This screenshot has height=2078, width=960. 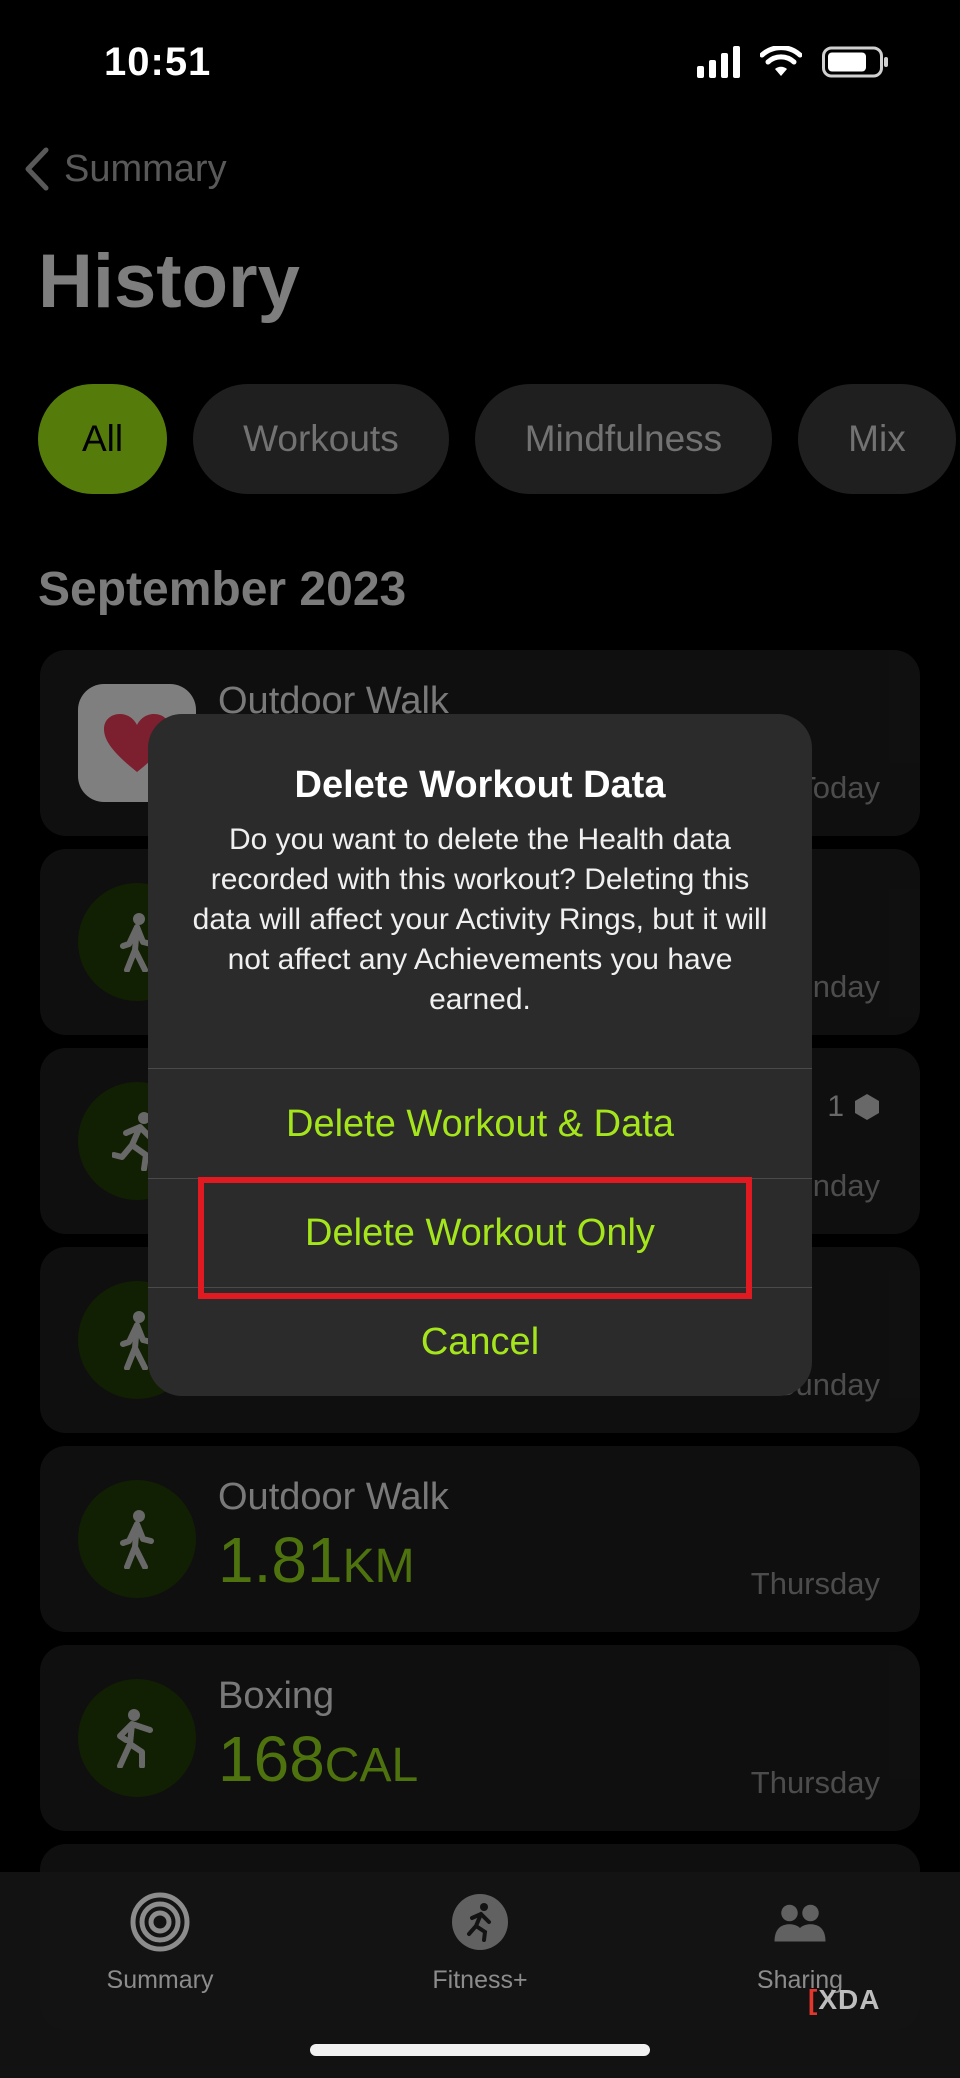 What do you see at coordinates (867, 1107) in the screenshot?
I see `hexagon-badge-icon` at bounding box center [867, 1107].